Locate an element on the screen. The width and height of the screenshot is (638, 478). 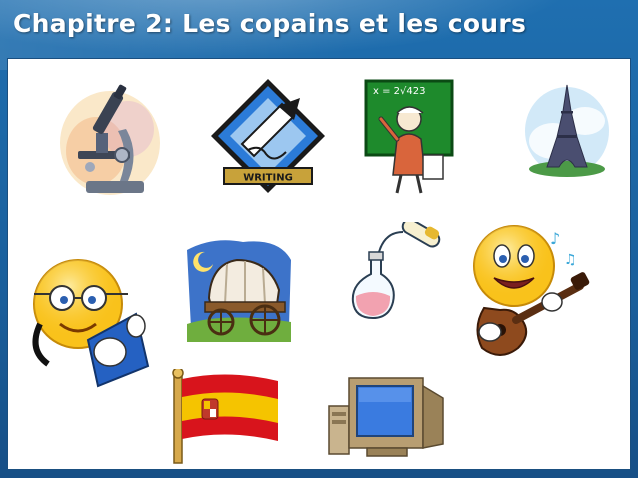
eiffel-tower-icon is located at coordinates (567, 130).